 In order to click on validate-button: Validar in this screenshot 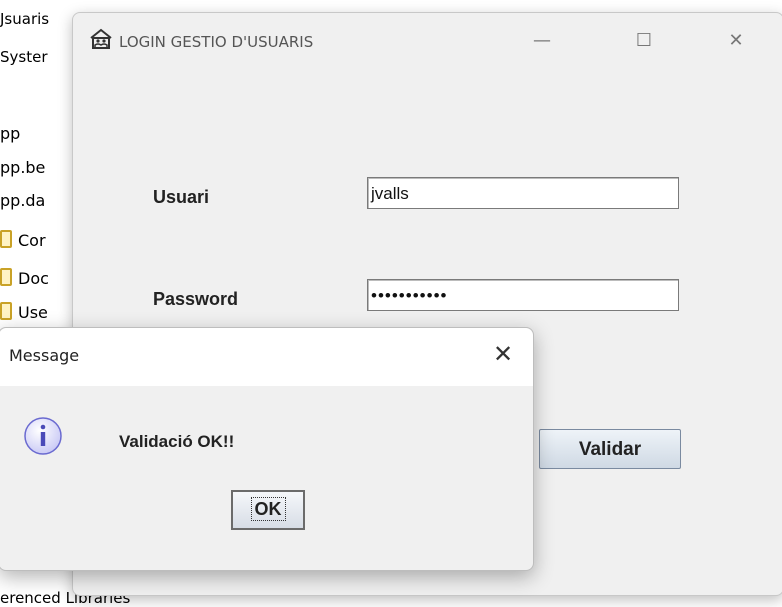, I will do `click(610, 449)`.